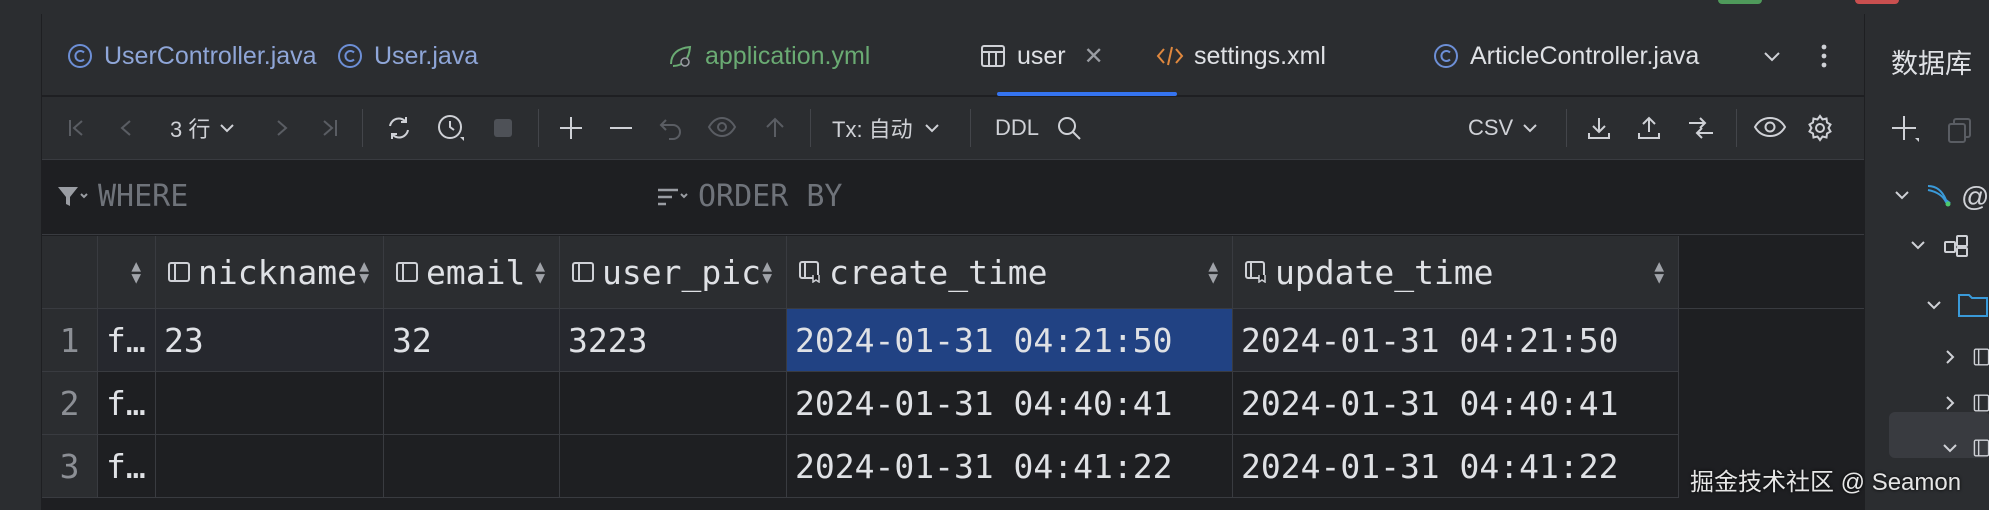  What do you see at coordinates (1820, 128) in the screenshot?
I see `settings-button` at bounding box center [1820, 128].